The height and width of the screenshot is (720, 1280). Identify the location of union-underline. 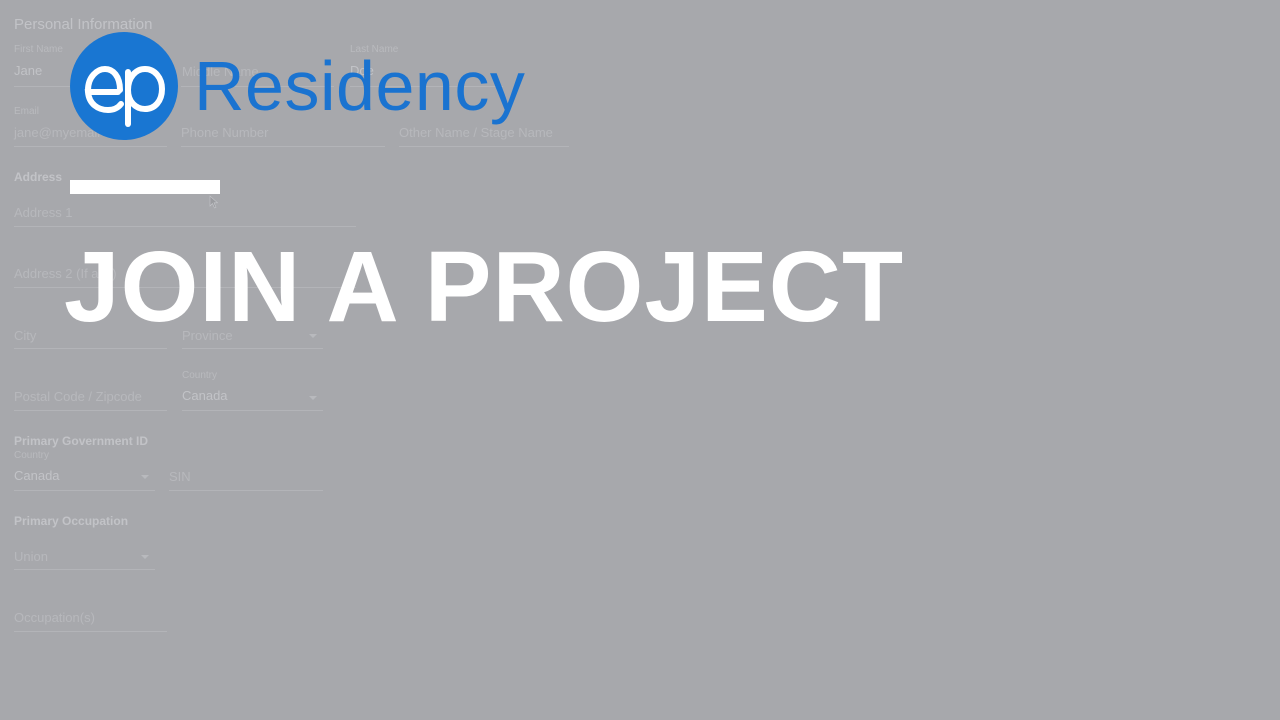
(84, 569).